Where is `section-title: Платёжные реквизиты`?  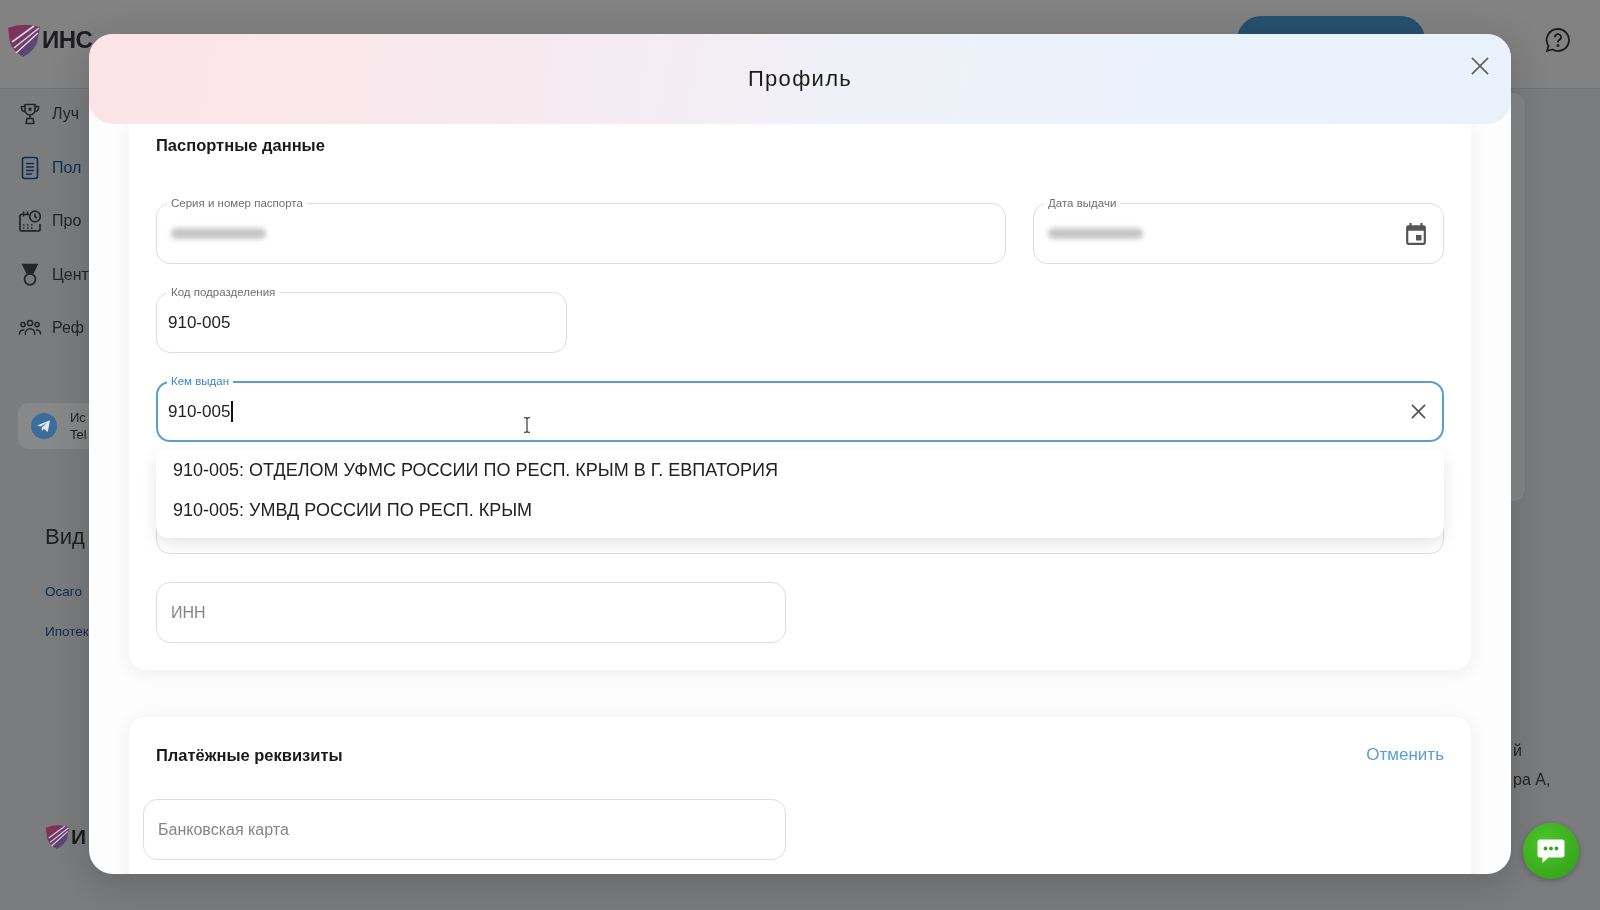 section-title: Платёжные реквизиты is located at coordinates (249, 755).